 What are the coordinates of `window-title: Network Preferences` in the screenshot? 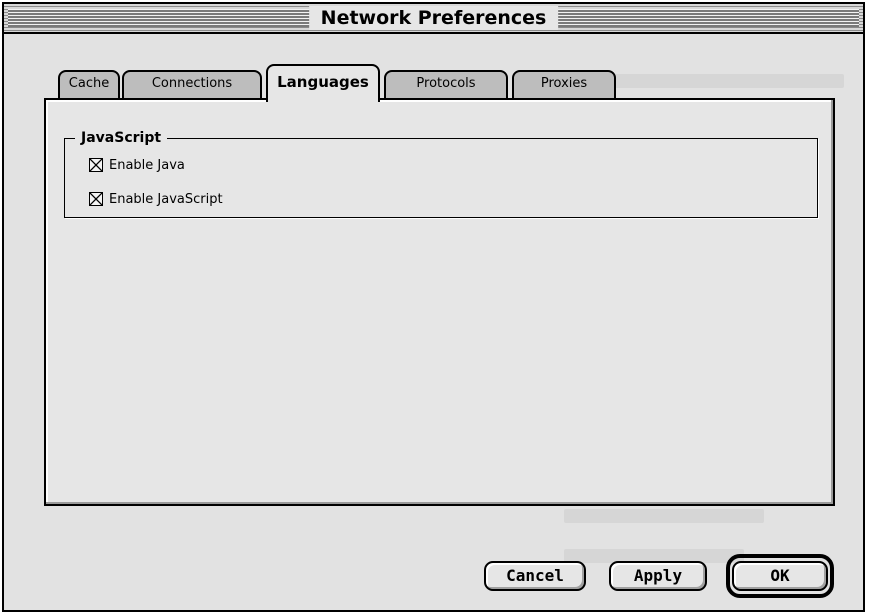 It's located at (433, 18).